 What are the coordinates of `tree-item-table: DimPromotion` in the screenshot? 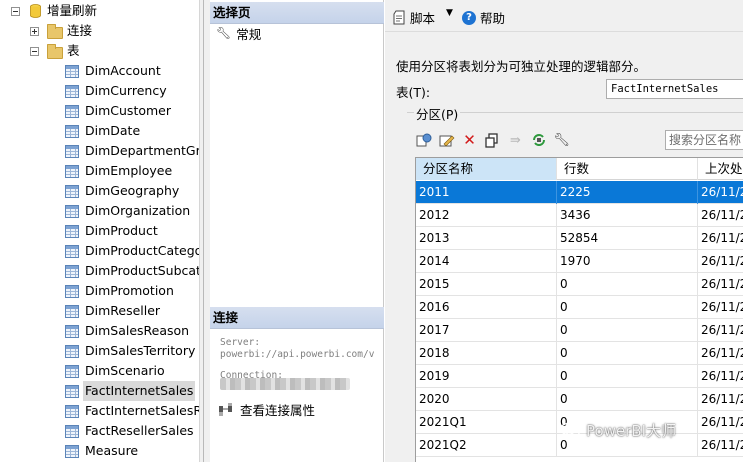 It's located at (99, 291).